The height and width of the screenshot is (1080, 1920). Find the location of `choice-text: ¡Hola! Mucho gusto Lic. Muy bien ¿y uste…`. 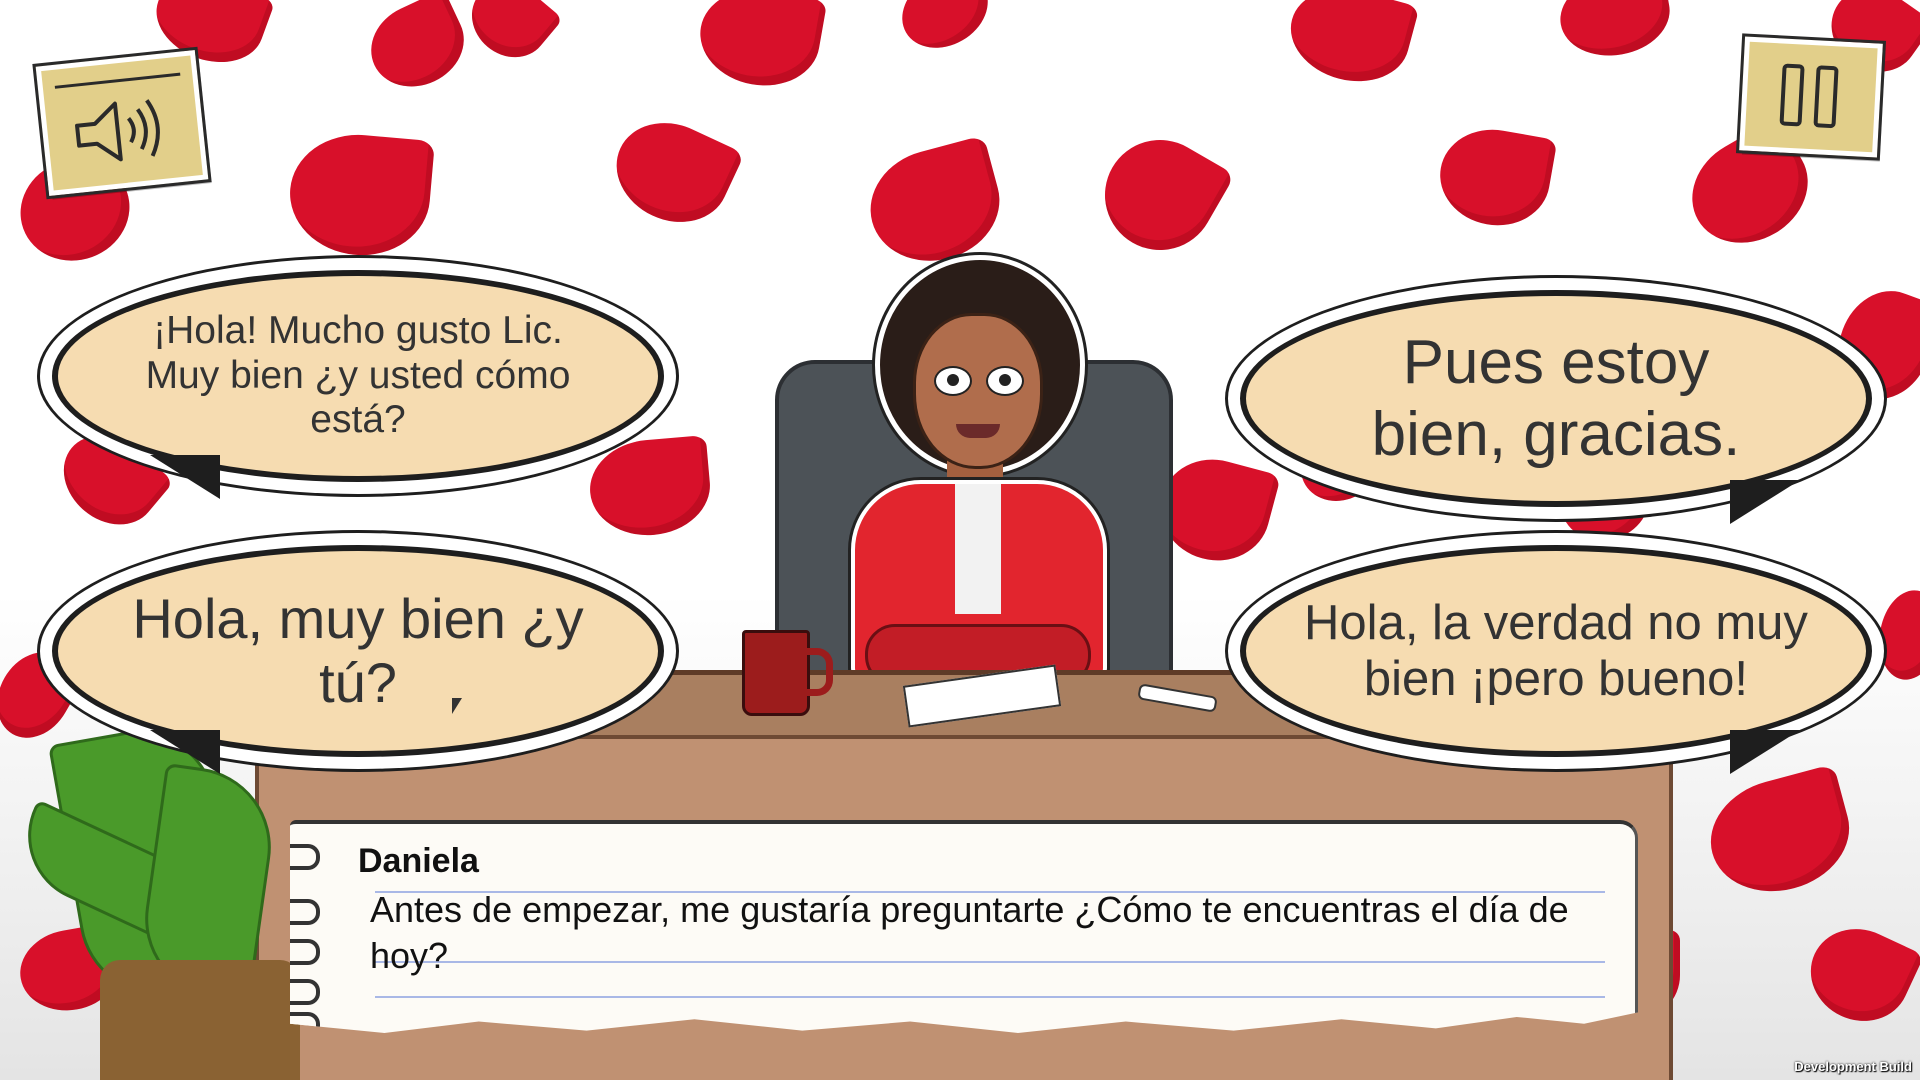

choice-text: ¡Hola! Mucho gusto Lic. Muy bien ¿y uste… is located at coordinates (358, 375).